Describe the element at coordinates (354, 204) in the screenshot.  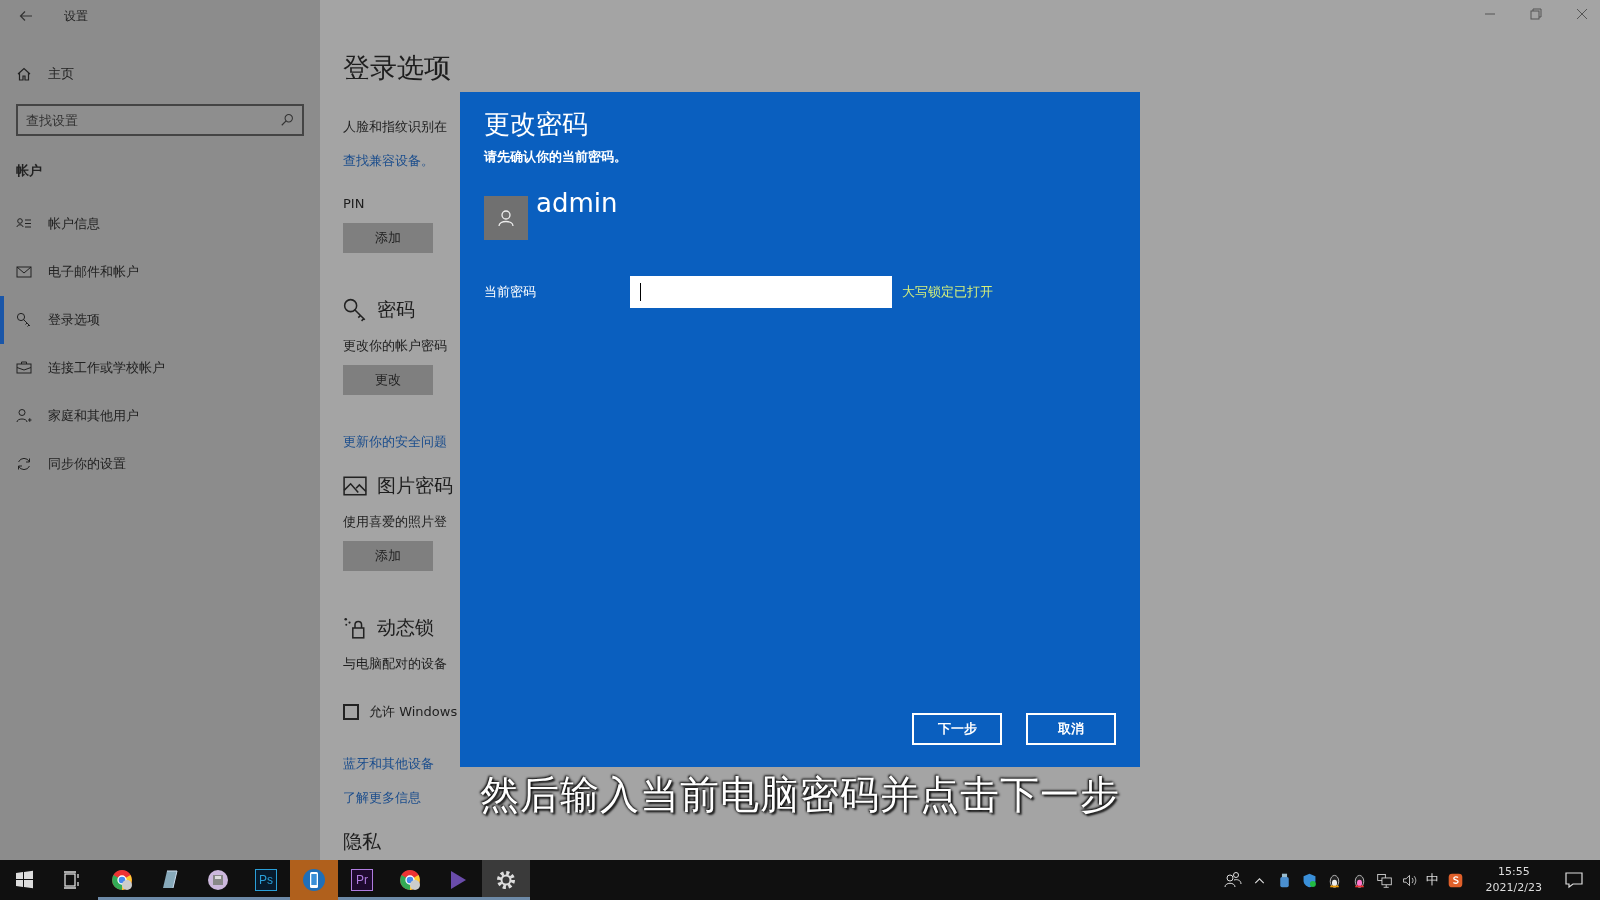
I see `setting-label: PIN` at that location.